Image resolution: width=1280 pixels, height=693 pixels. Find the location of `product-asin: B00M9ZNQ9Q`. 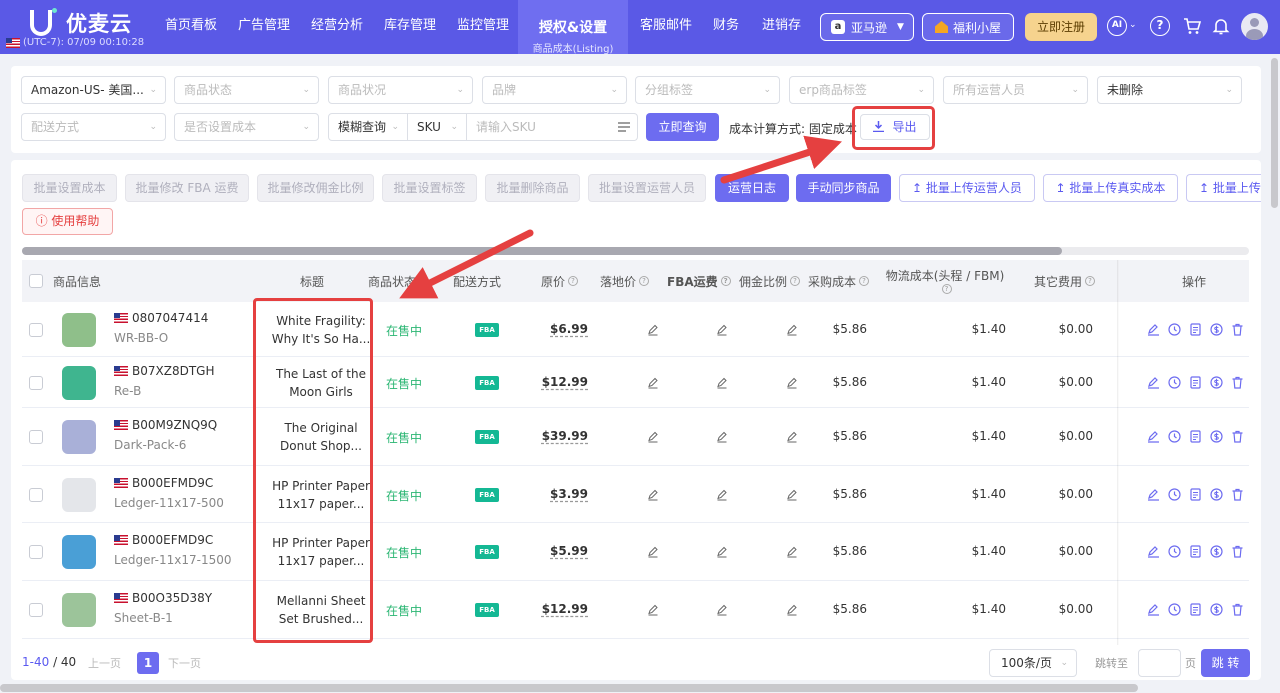

product-asin: B00M9ZNQ9Q is located at coordinates (165, 425).